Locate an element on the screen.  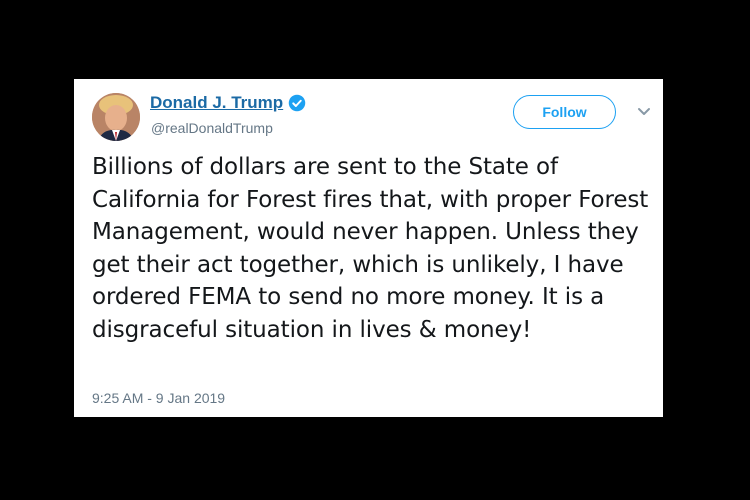
author-display-name: Donald J. Trump is located at coordinates (216, 103).